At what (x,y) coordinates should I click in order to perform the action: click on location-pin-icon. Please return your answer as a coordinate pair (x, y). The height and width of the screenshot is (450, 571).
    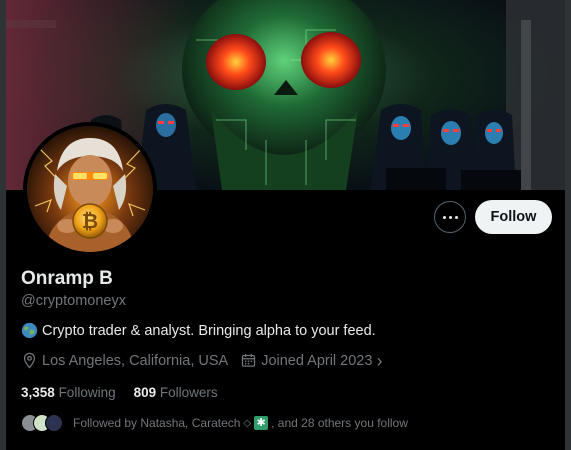
    Looking at the image, I should click on (29, 360).